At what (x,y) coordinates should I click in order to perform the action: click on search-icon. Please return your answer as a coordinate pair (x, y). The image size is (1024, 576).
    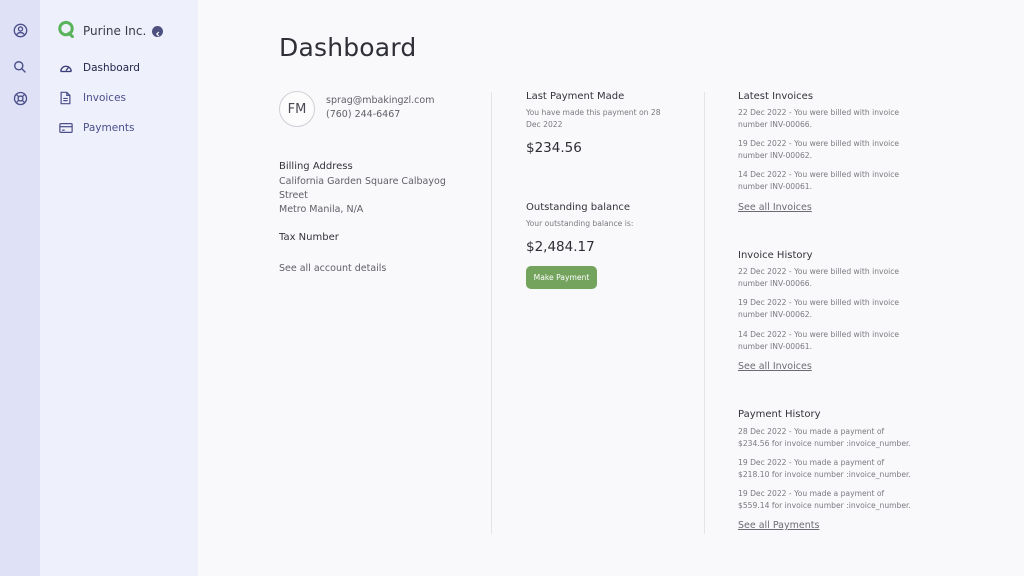
    Looking at the image, I should click on (20, 67).